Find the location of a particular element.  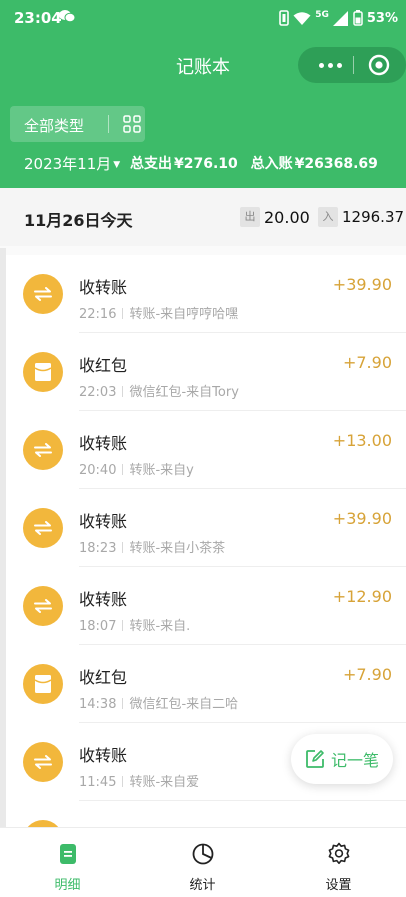

tab-settings: 设置 is located at coordinates (338, 862).